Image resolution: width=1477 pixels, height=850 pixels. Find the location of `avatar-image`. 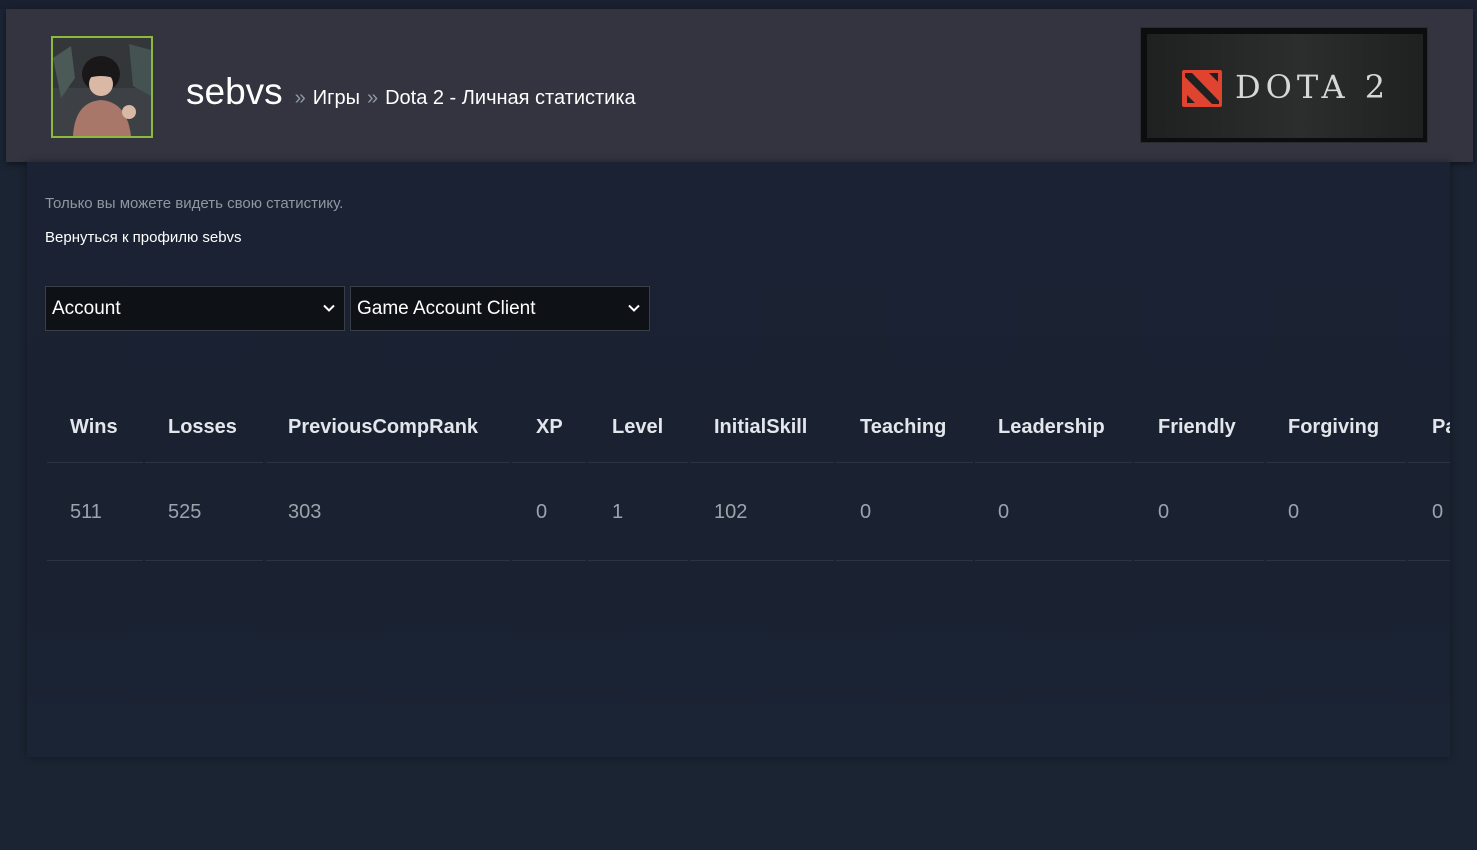

avatar-image is located at coordinates (102, 87).